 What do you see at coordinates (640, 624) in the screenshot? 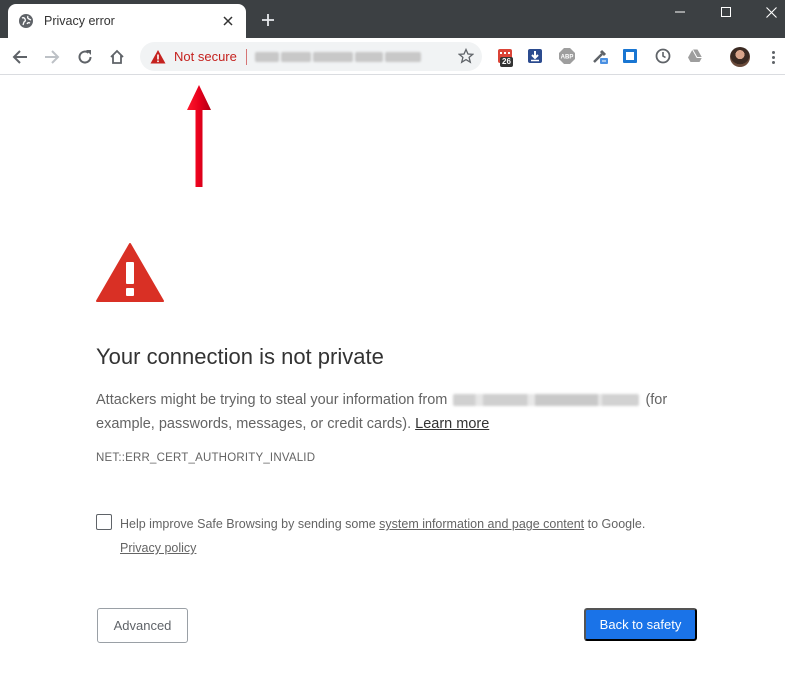
I see `back-to-safety-button: Back to safety` at bounding box center [640, 624].